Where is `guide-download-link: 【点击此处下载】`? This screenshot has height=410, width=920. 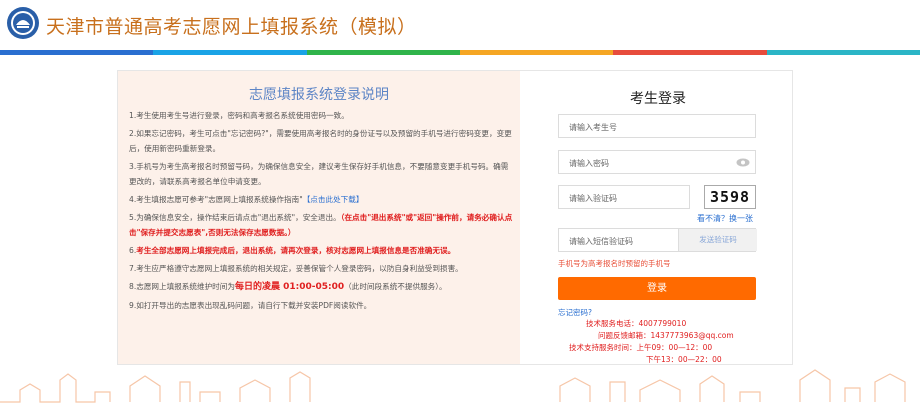 guide-download-link: 【点击此处下载】 is located at coordinates (333, 199).